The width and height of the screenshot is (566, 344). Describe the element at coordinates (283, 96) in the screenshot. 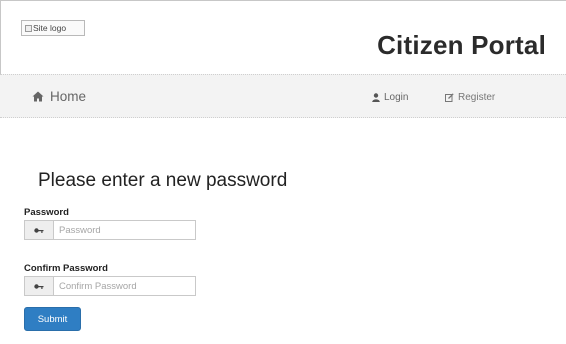

I see `navbar: Home Login Register` at that location.